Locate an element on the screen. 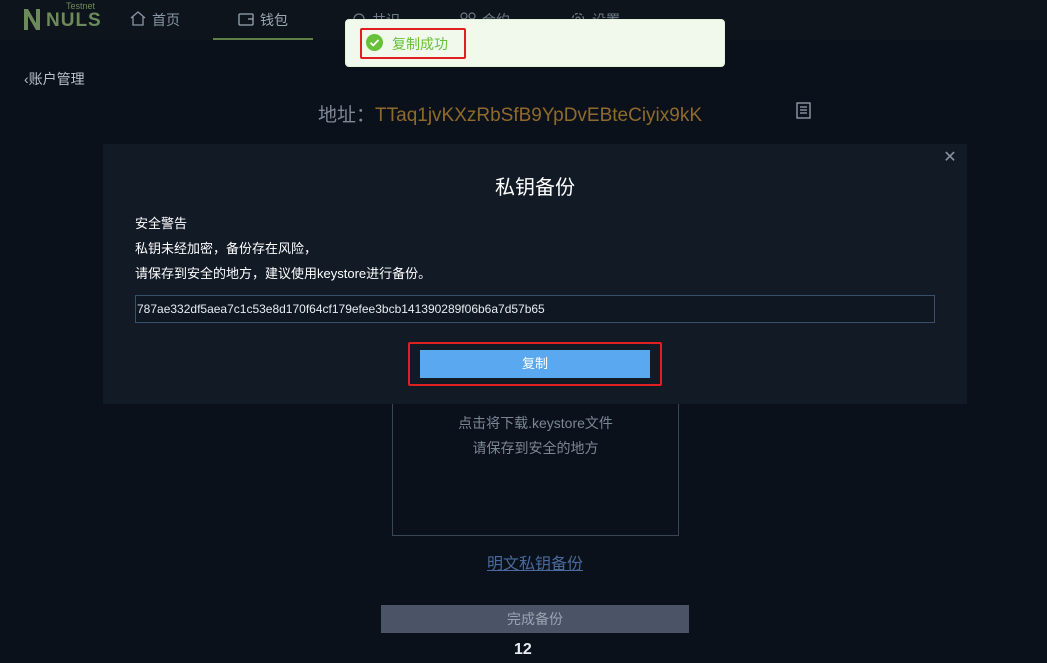 This screenshot has height=663, width=1047. address-value: TTaq1jvKXzRbSfB9YpDvEBteCiyix9kK is located at coordinates (539, 115).